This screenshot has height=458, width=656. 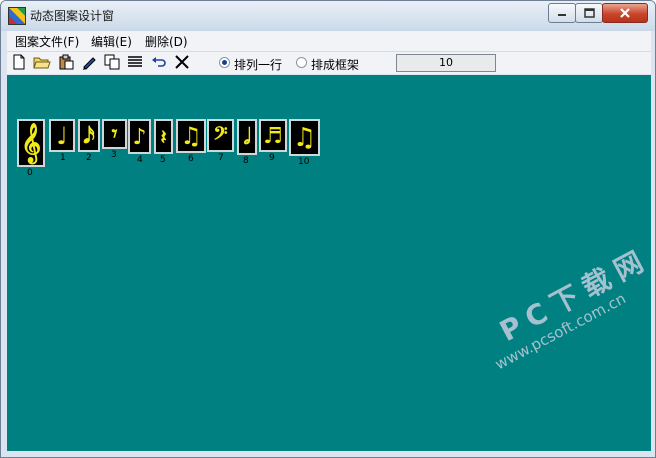 I want to click on symbol-tile: 𝅘𝅥𝅯, so click(x=89, y=135).